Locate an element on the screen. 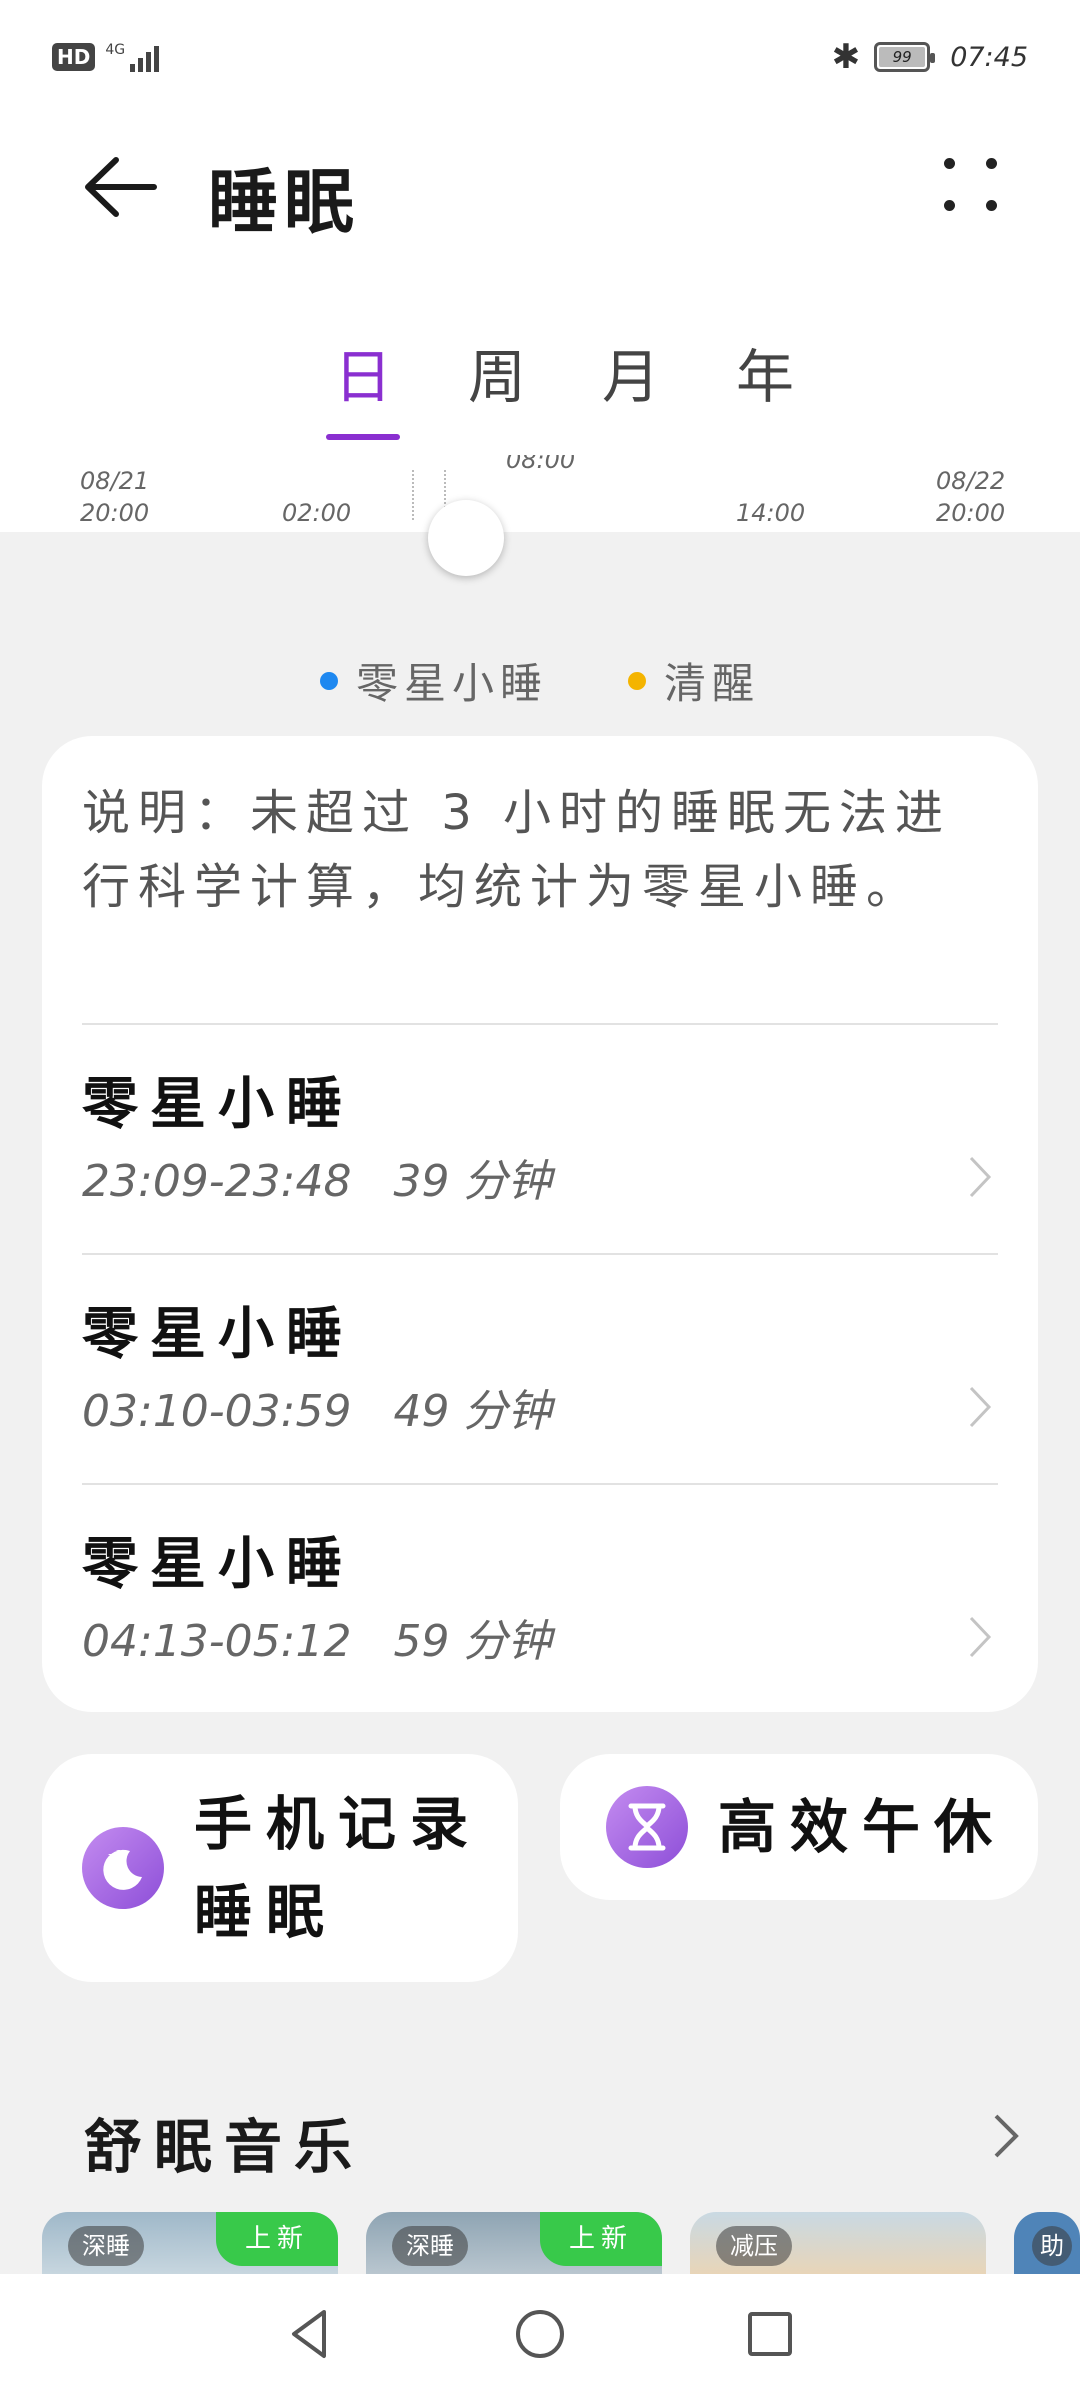 The width and height of the screenshot is (1080, 2388). bluetooth-icon: ✱ is located at coordinates (846, 57).